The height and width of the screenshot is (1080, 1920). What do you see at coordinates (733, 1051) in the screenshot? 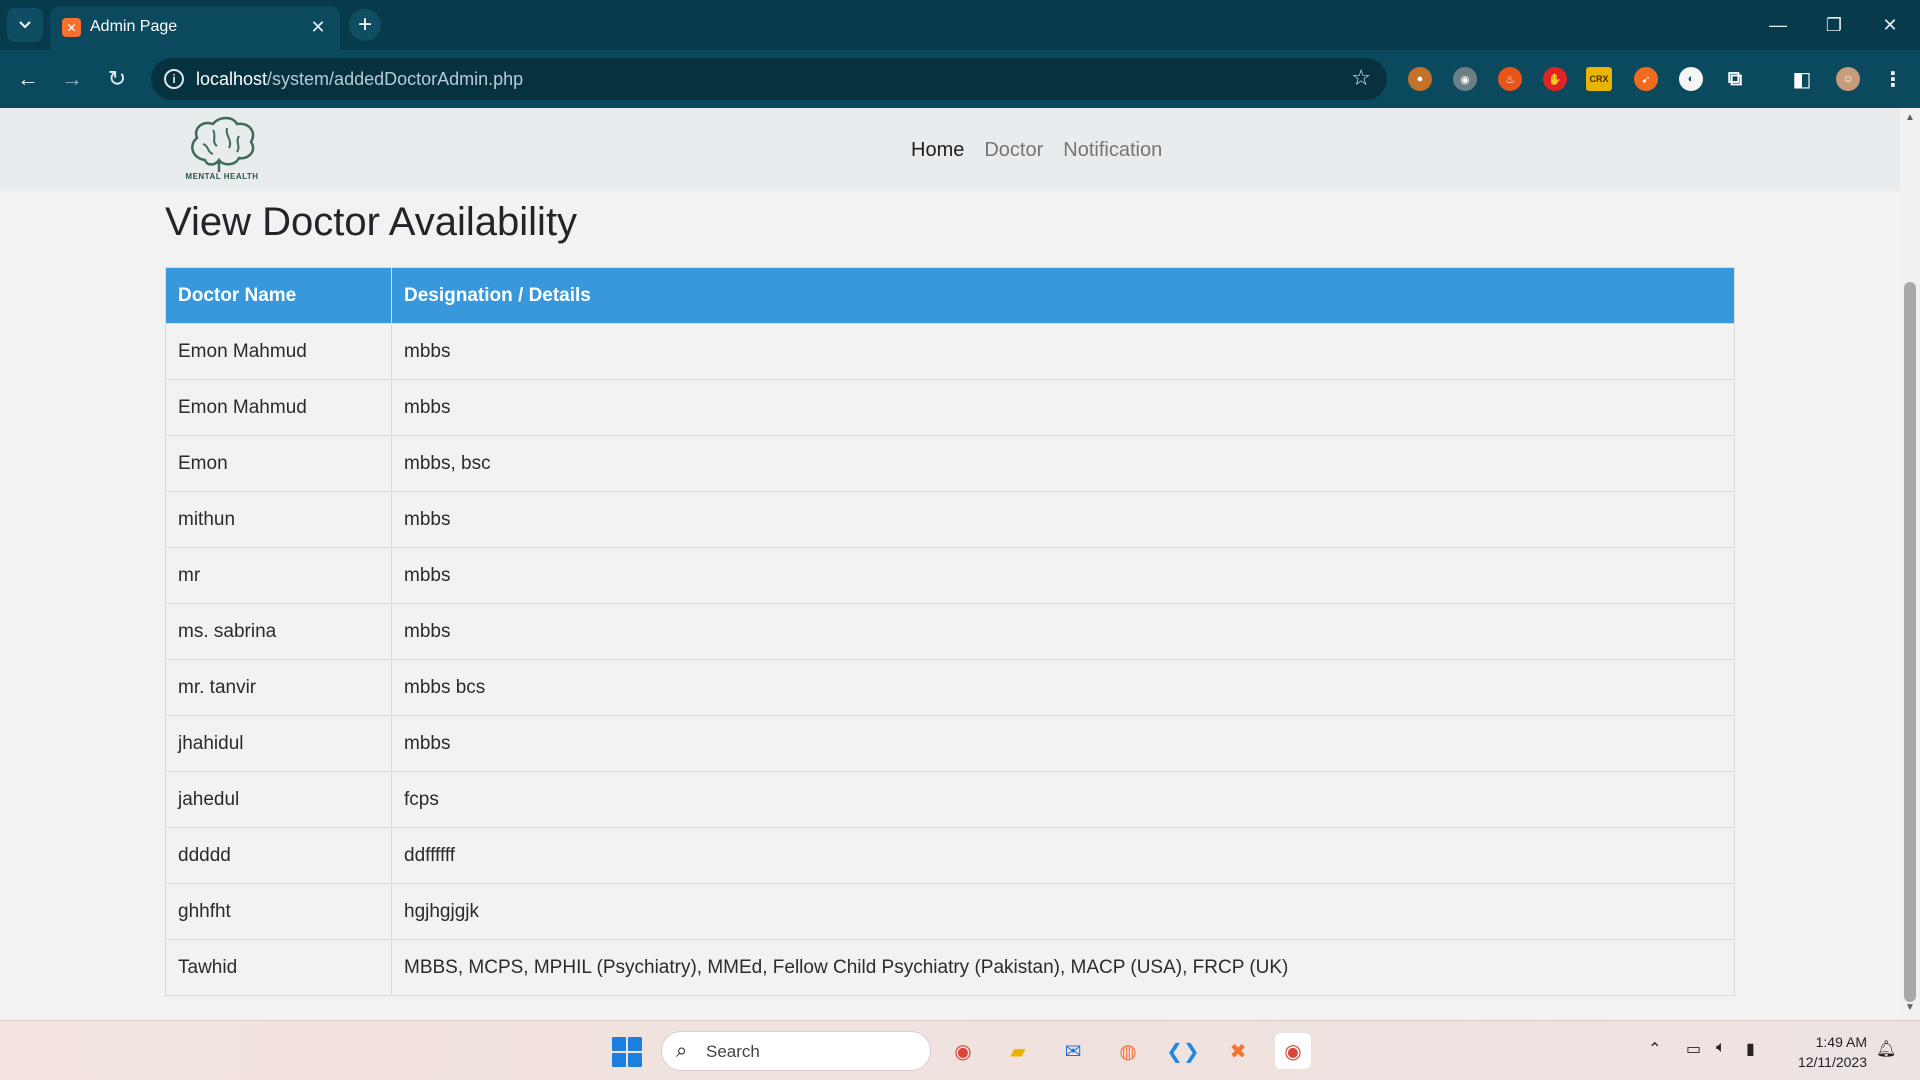
I see `search-placeholder: Search` at bounding box center [733, 1051].